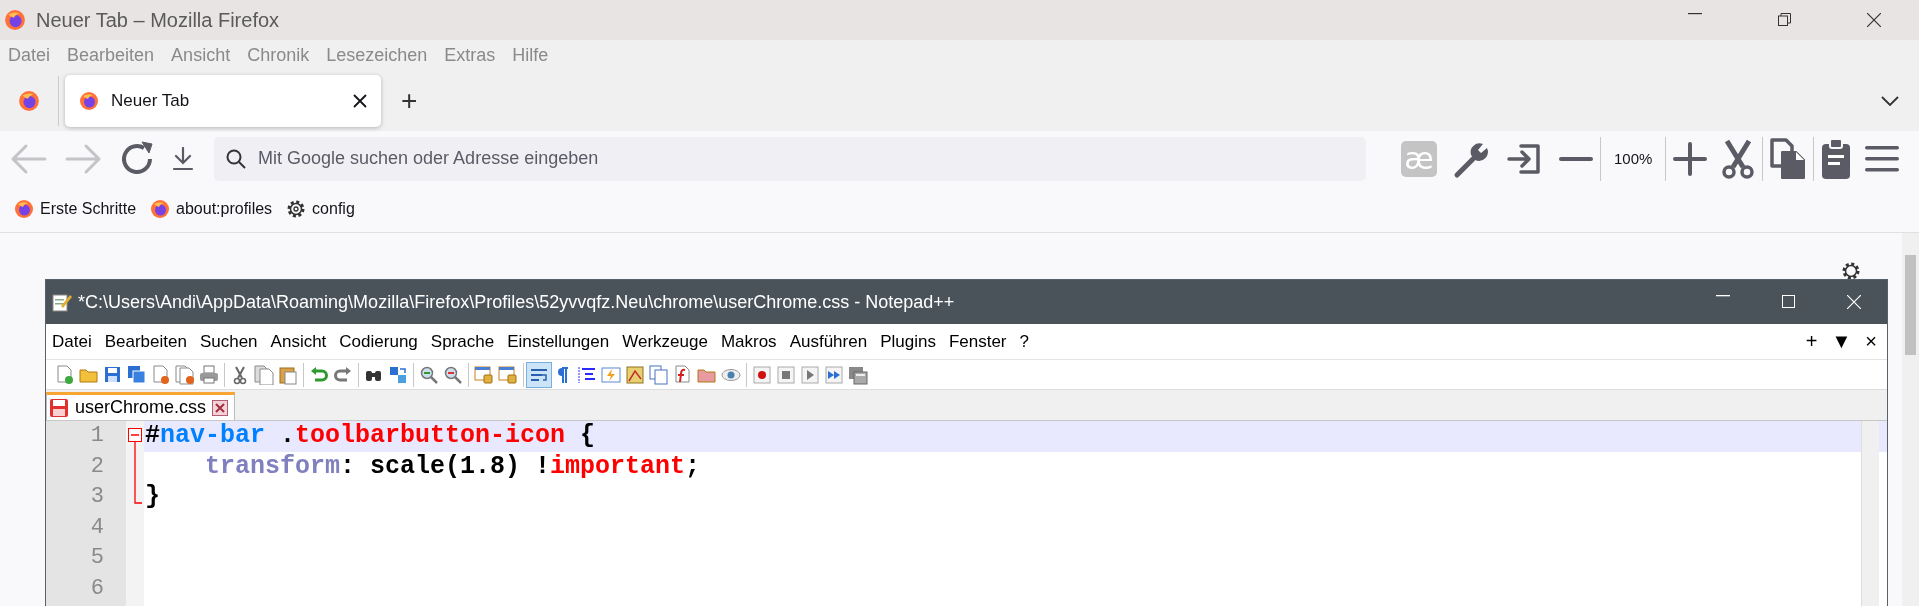  I want to click on wrap-icon, so click(539, 374).